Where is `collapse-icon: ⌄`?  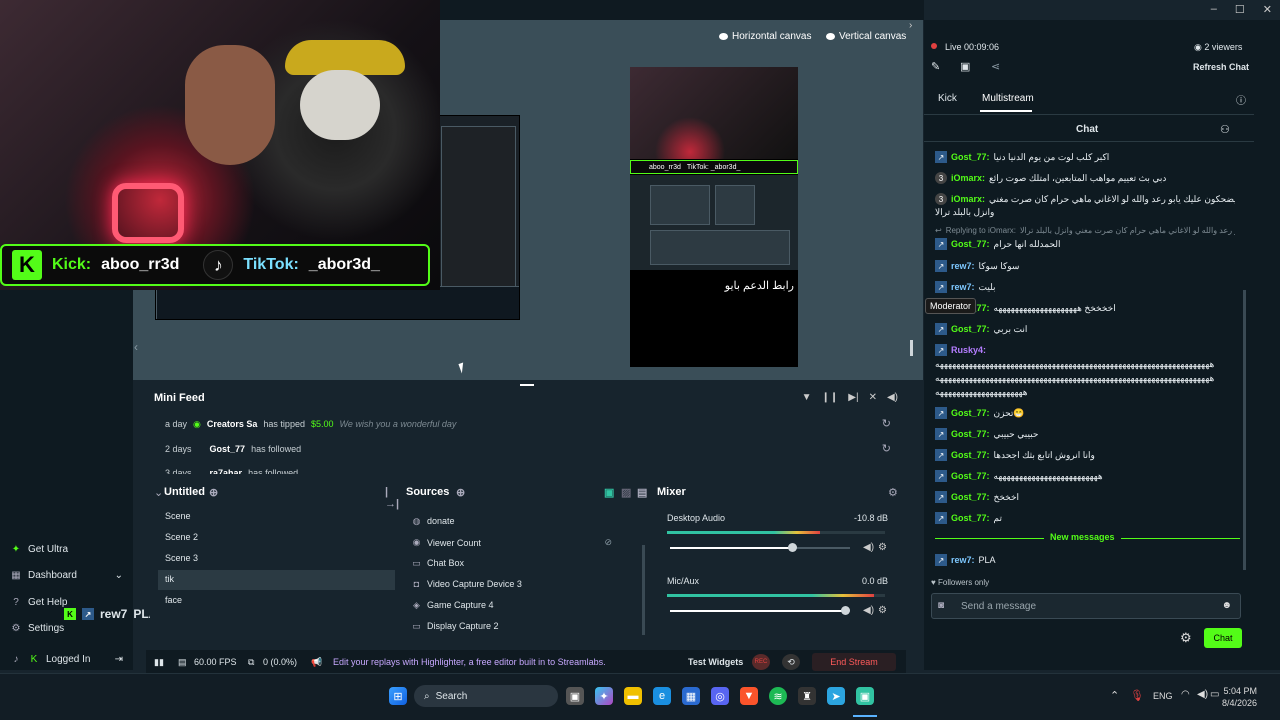 collapse-icon: ⌄ is located at coordinates (158, 492).